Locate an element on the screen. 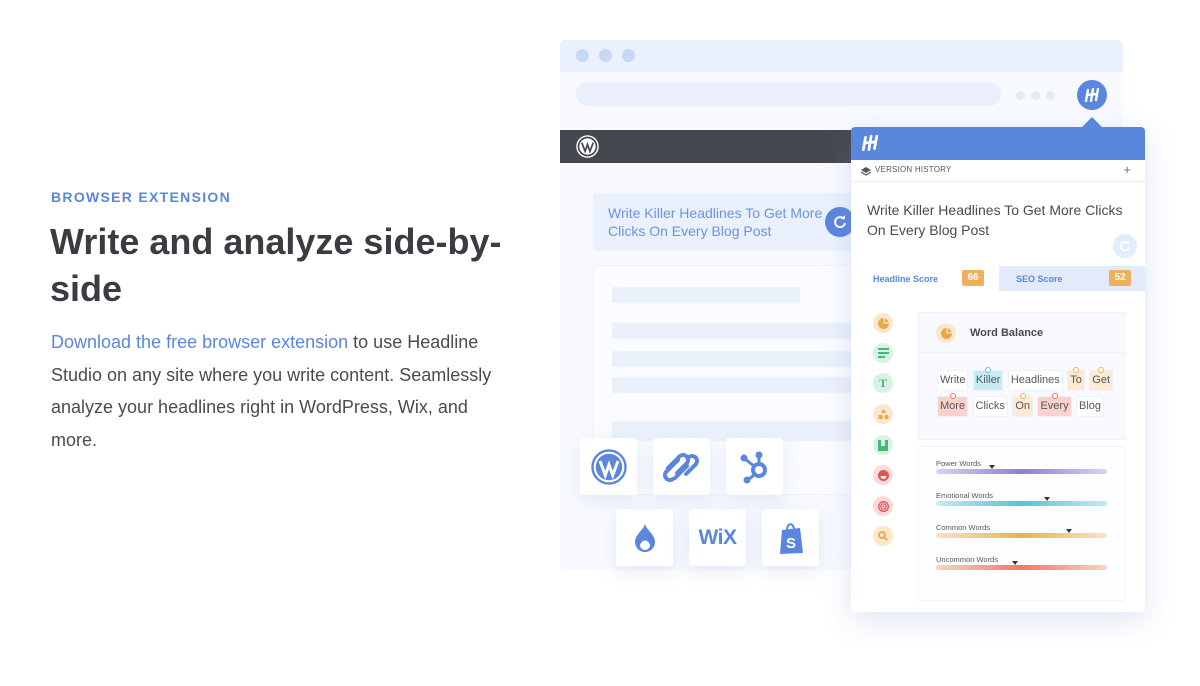 The width and height of the screenshot is (1200, 686). word-chip: Get is located at coordinates (1101, 379).